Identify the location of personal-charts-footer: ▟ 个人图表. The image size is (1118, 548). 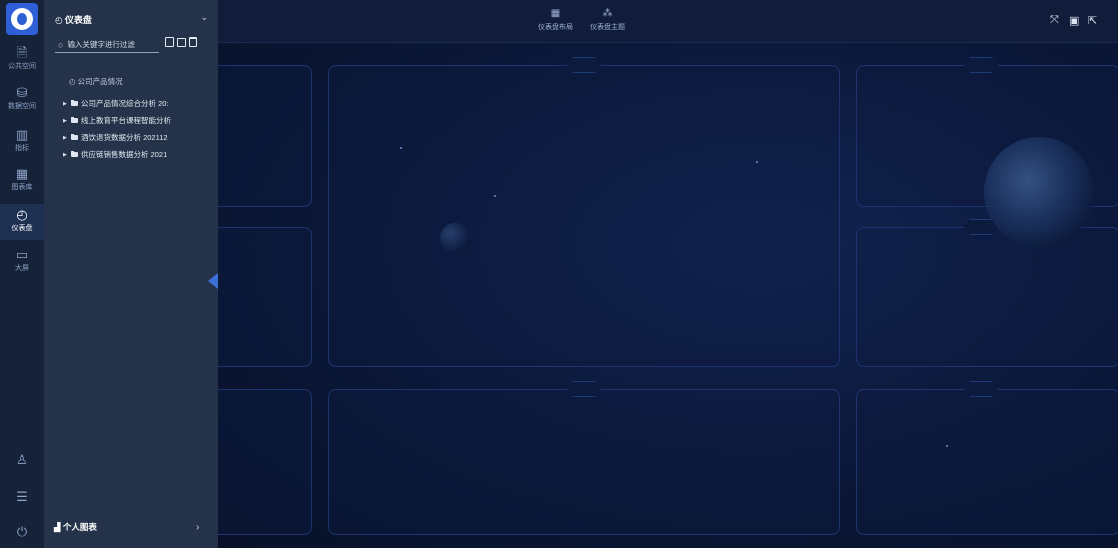
(75, 527).